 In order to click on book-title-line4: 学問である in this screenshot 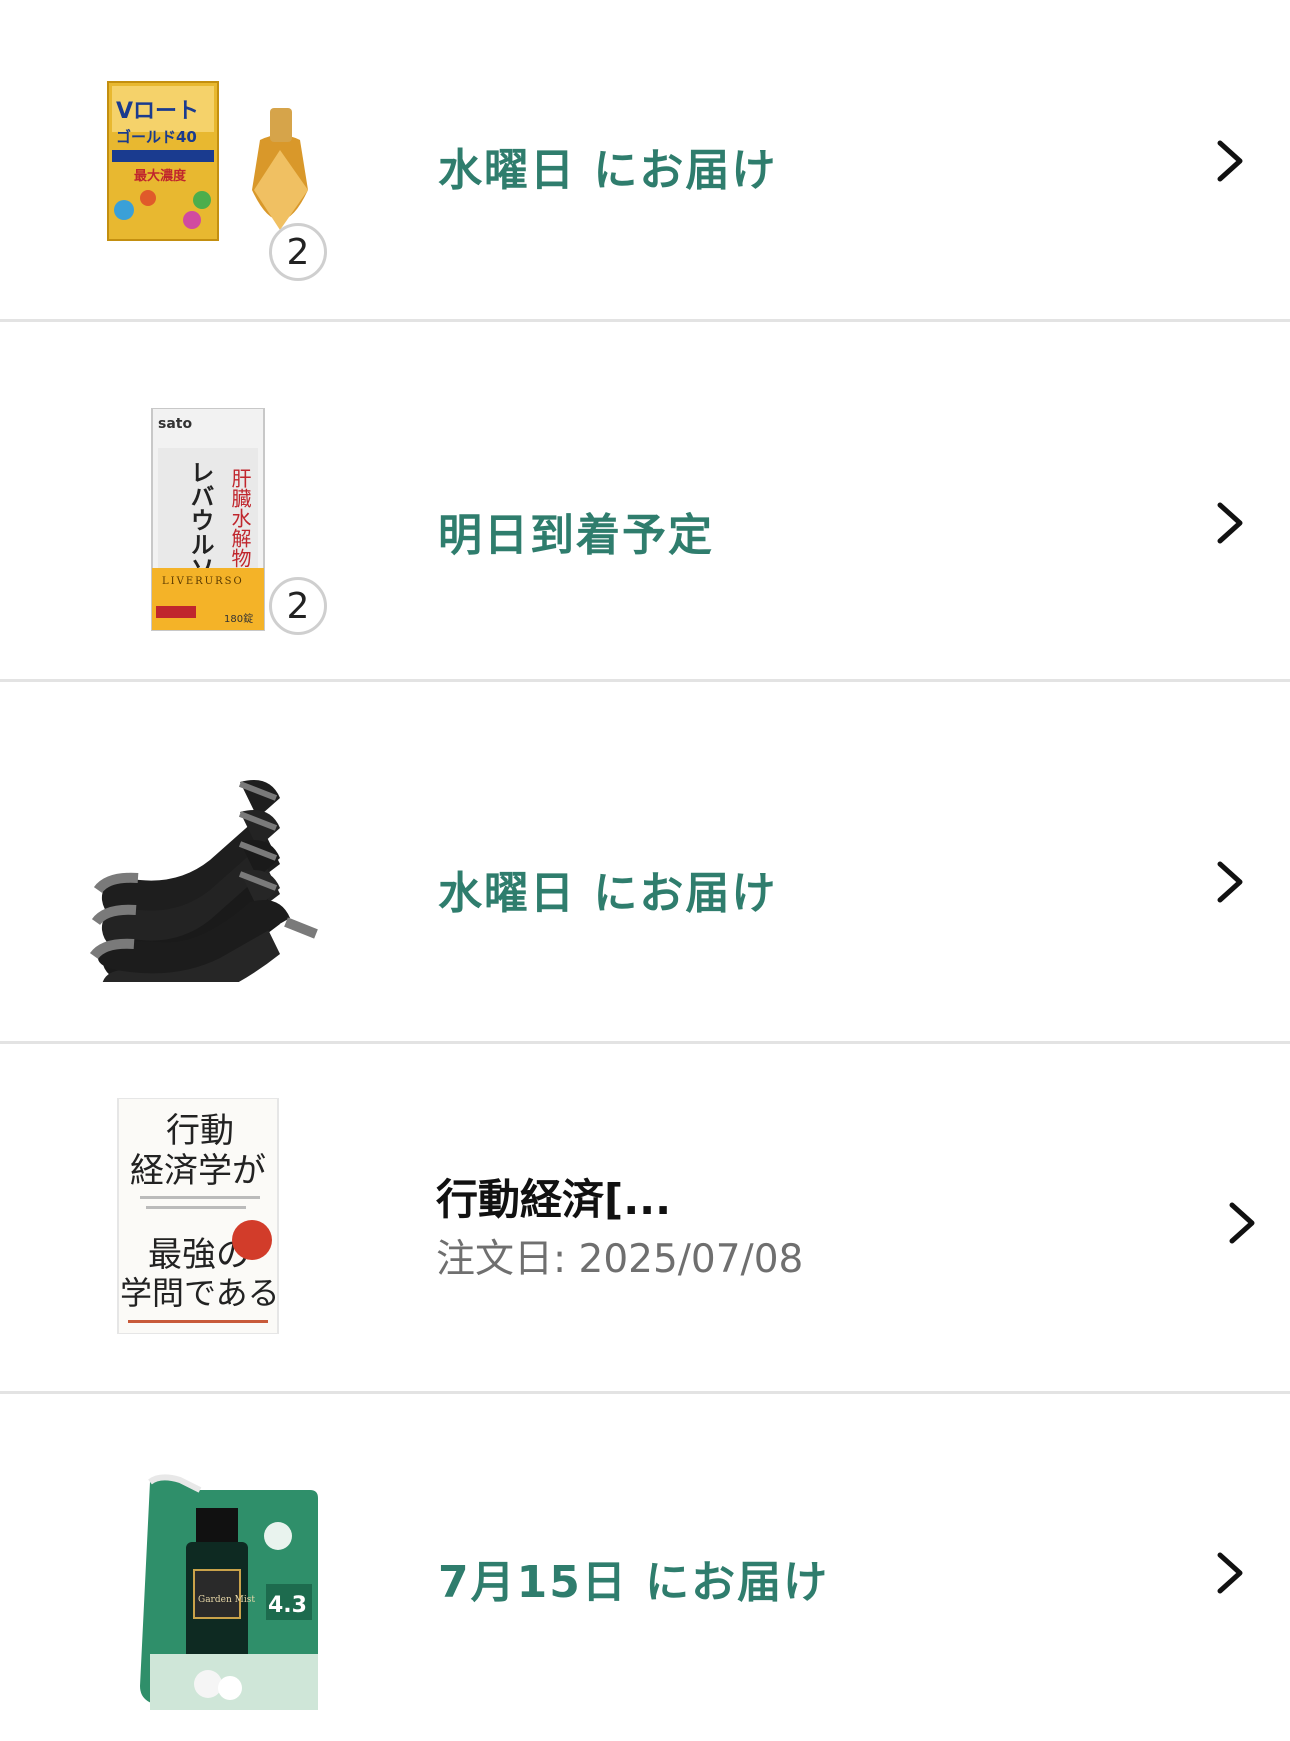, I will do `click(200, 1293)`.